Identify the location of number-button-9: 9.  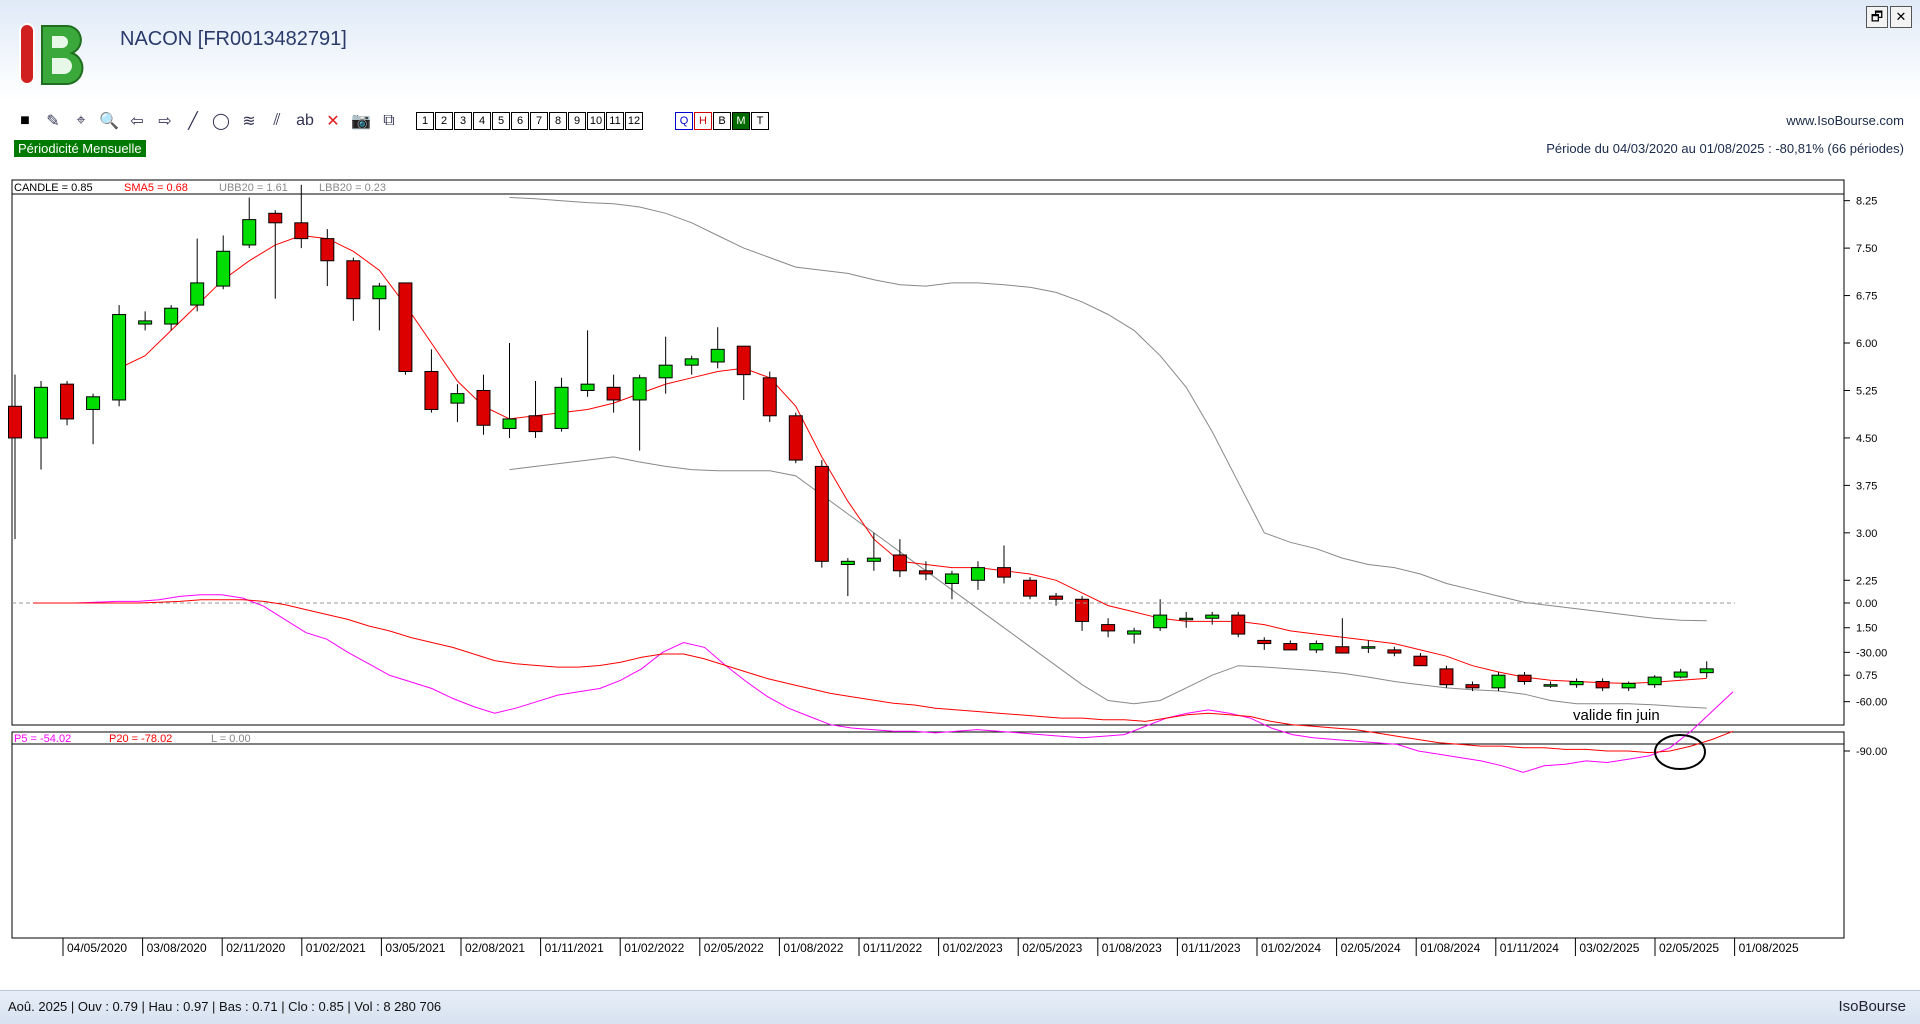
(577, 121).